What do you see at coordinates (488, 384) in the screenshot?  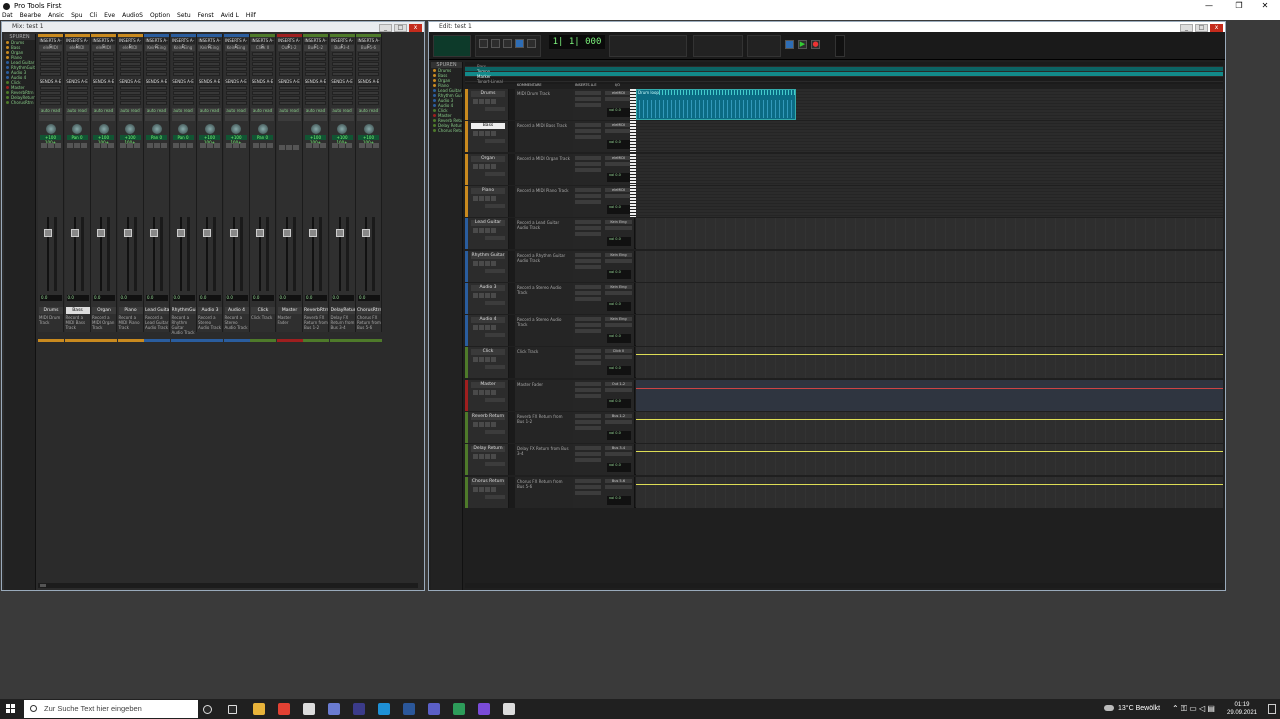 I see `track-name: Master` at bounding box center [488, 384].